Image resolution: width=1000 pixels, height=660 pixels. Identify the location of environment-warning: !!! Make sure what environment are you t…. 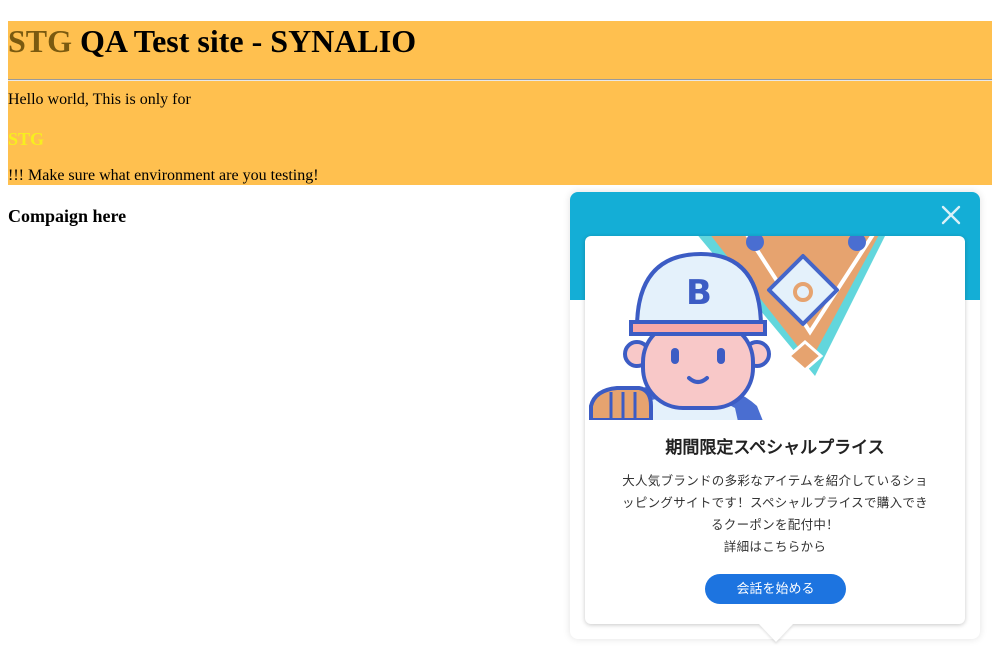
(163, 175).